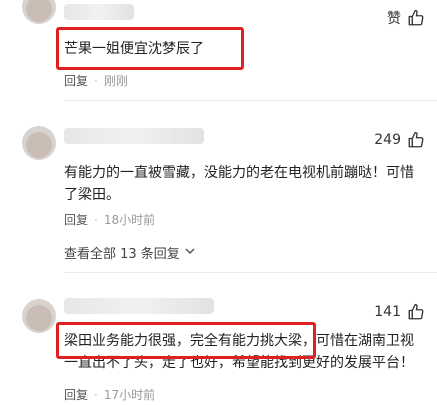  I want to click on like-count: 141, so click(387, 312).